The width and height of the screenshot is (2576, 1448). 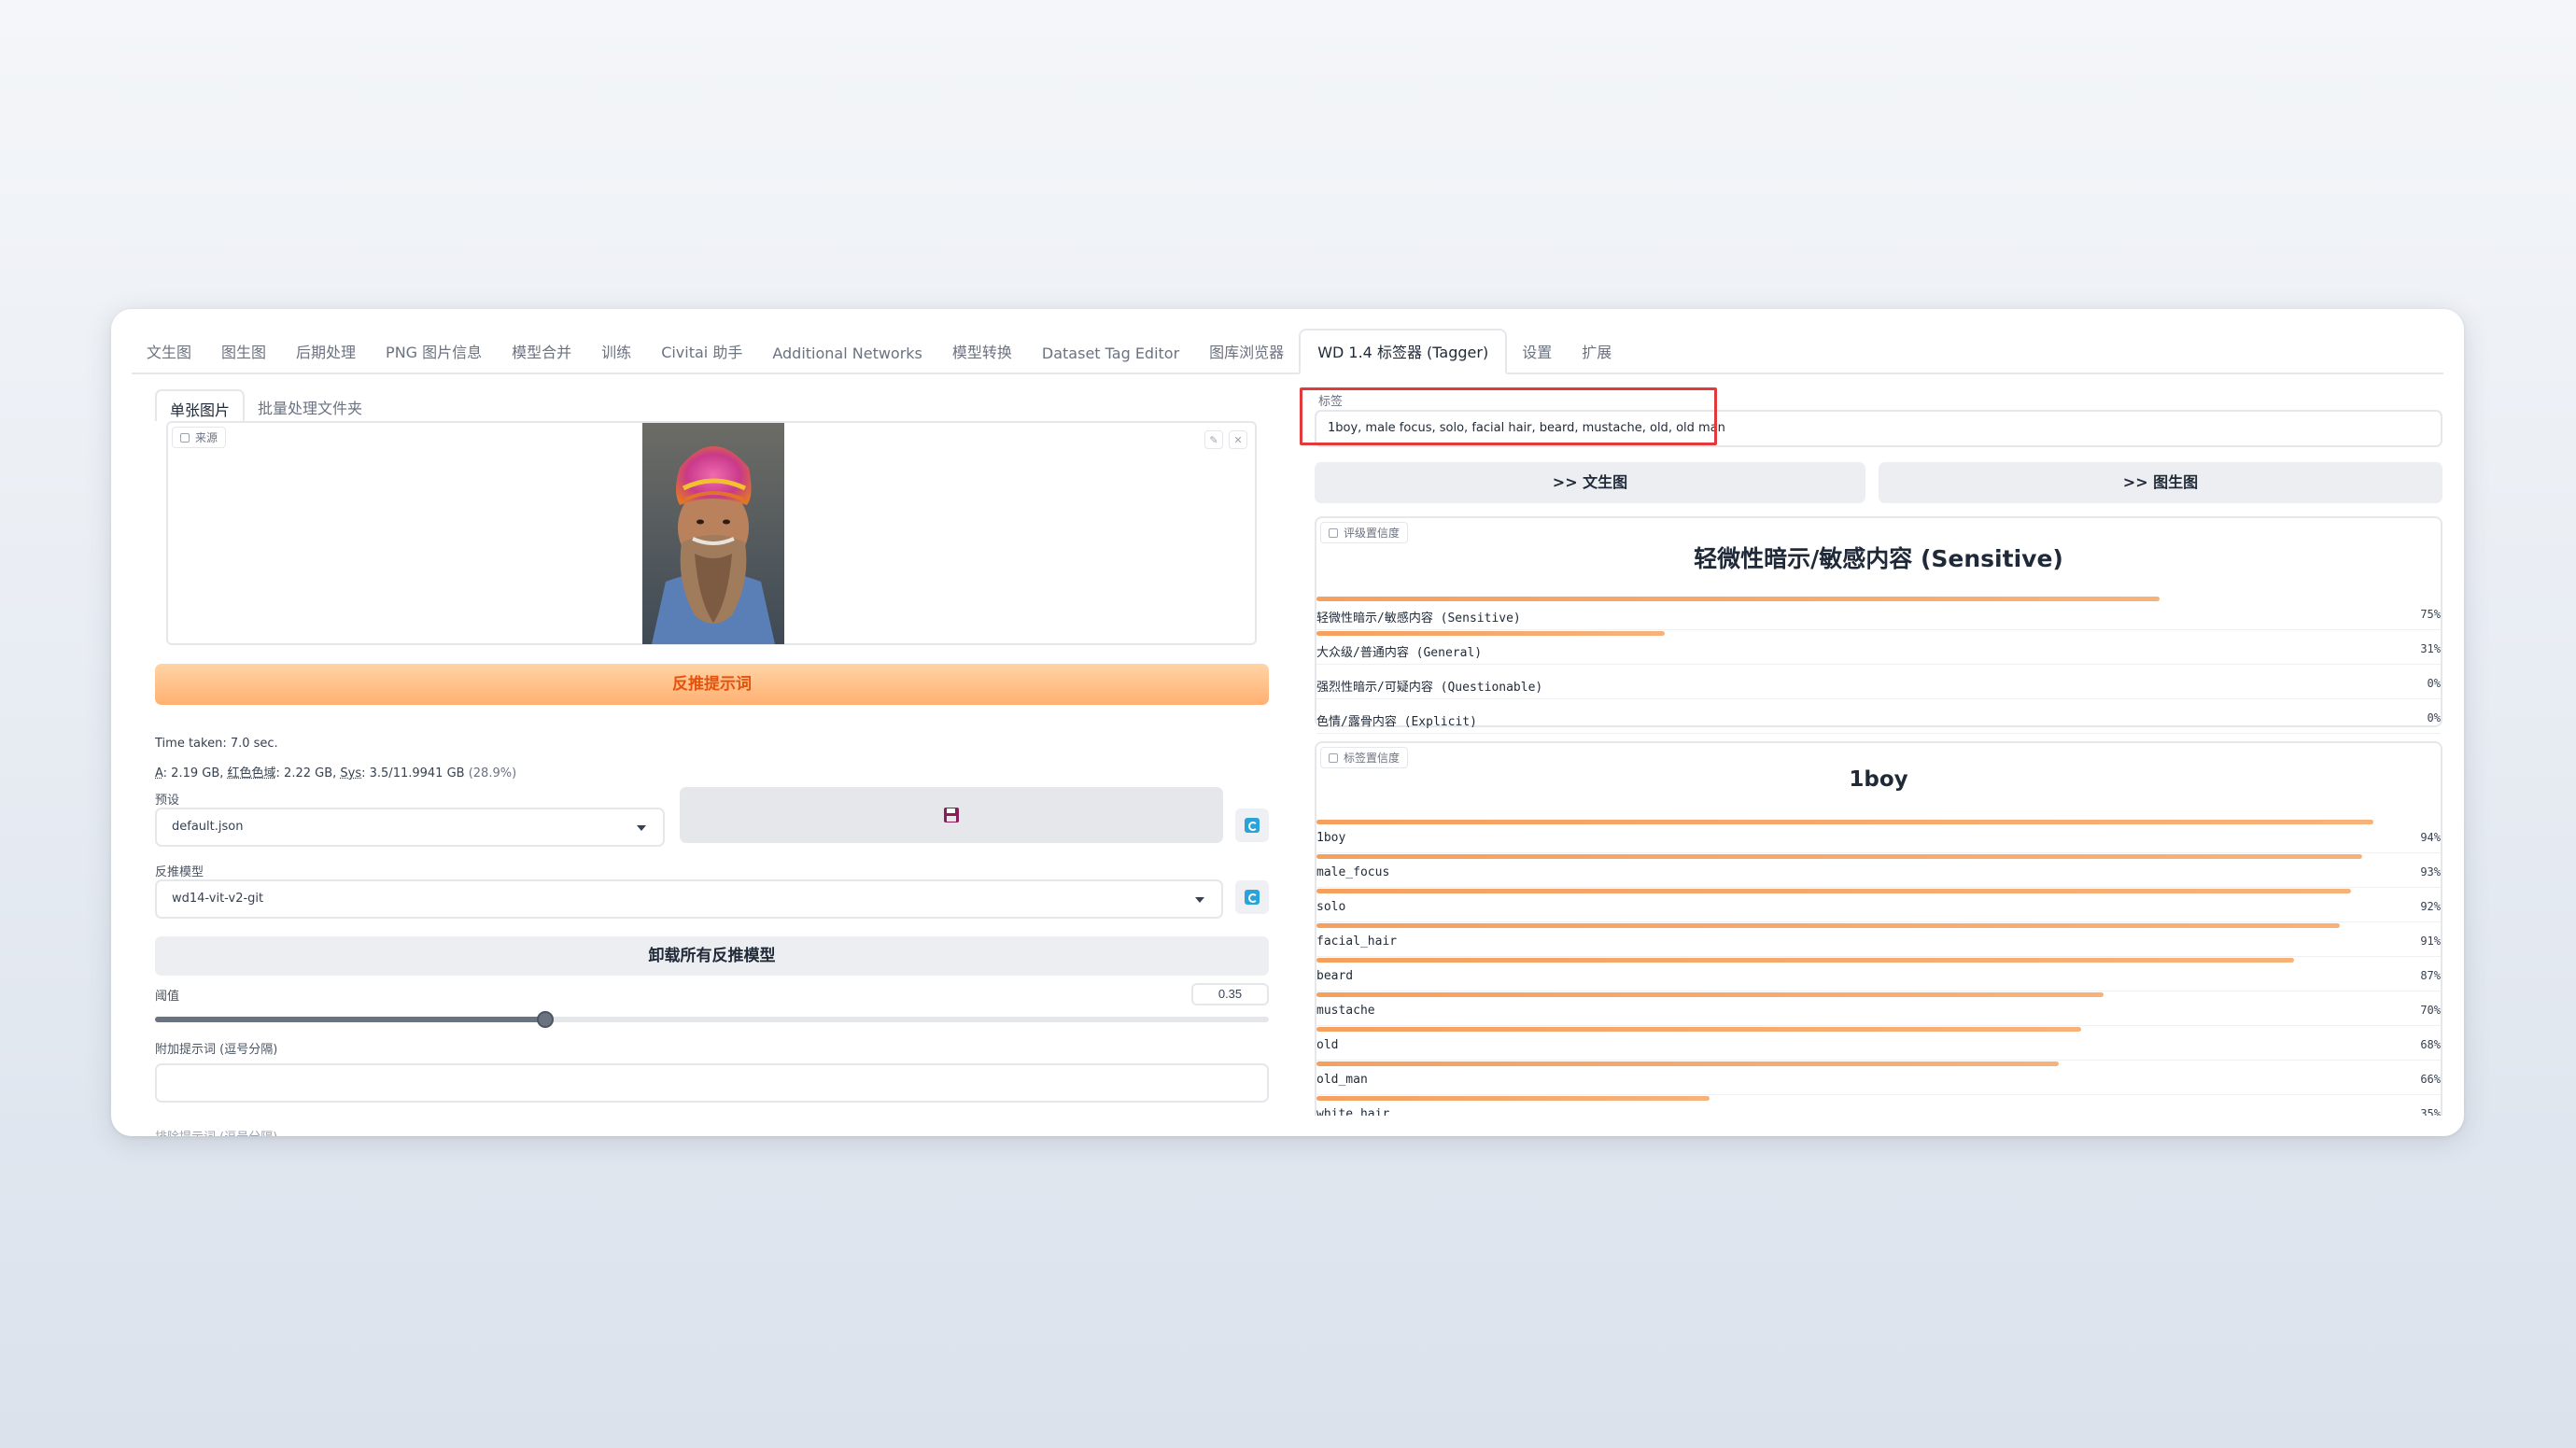 I want to click on source-image-panel: 来源 ✎ ✕, so click(x=711, y=533).